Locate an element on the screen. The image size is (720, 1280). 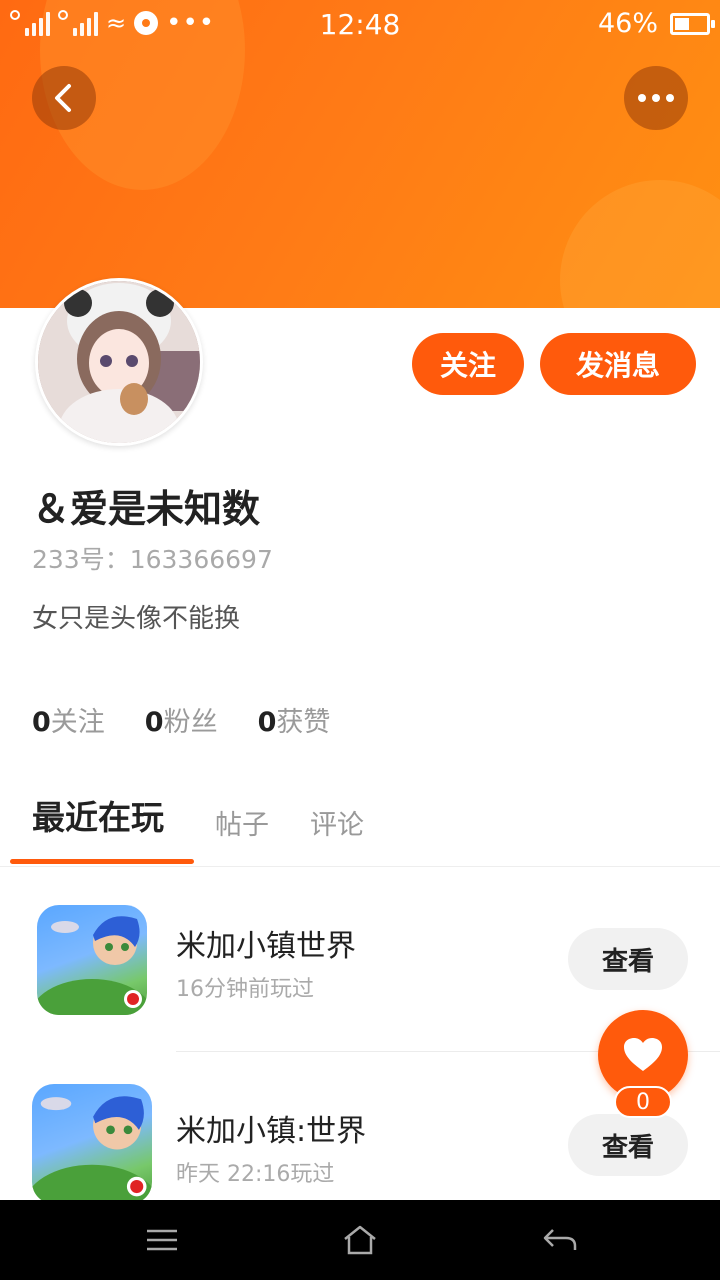
back-arrow-icon is located at coordinates (560, 1239).